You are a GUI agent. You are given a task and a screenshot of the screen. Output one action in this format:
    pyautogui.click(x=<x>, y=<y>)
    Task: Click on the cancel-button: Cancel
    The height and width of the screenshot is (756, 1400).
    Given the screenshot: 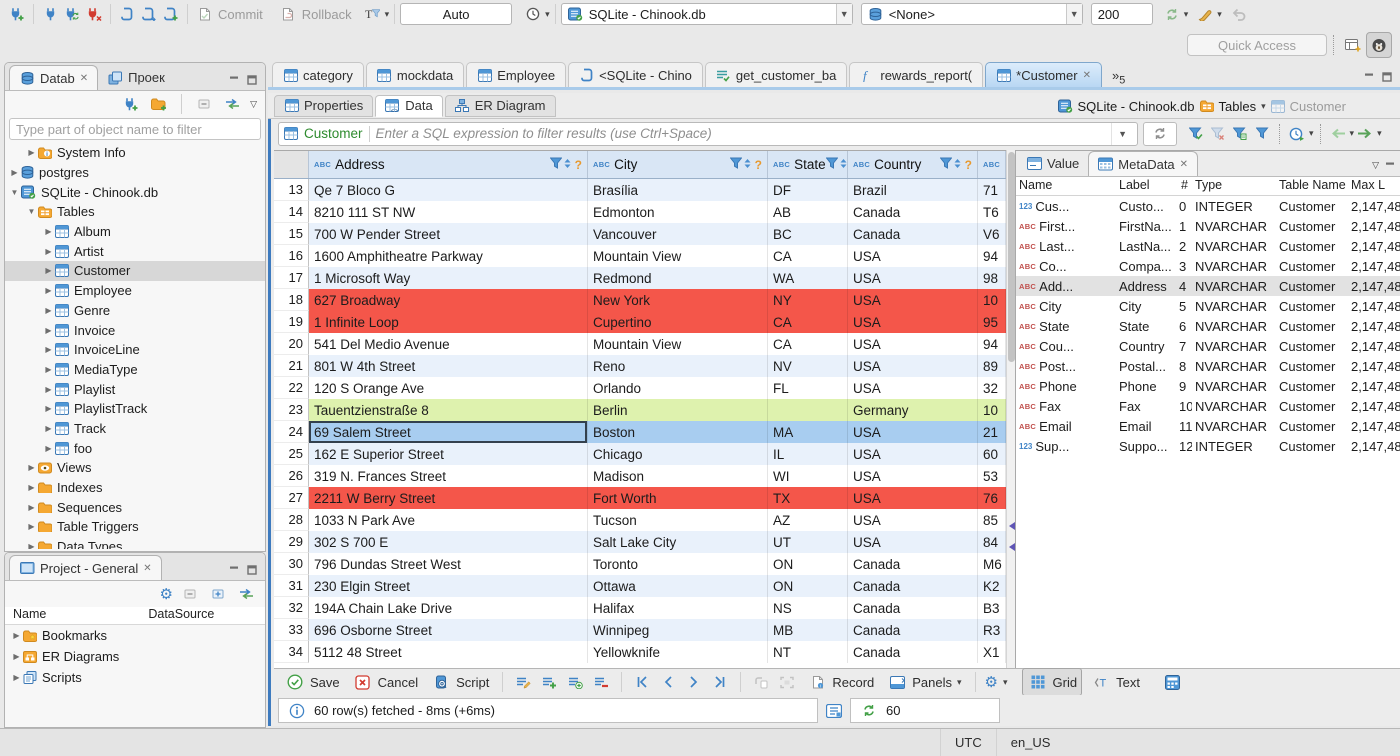 What is the action you would take?
    pyautogui.click(x=385, y=682)
    